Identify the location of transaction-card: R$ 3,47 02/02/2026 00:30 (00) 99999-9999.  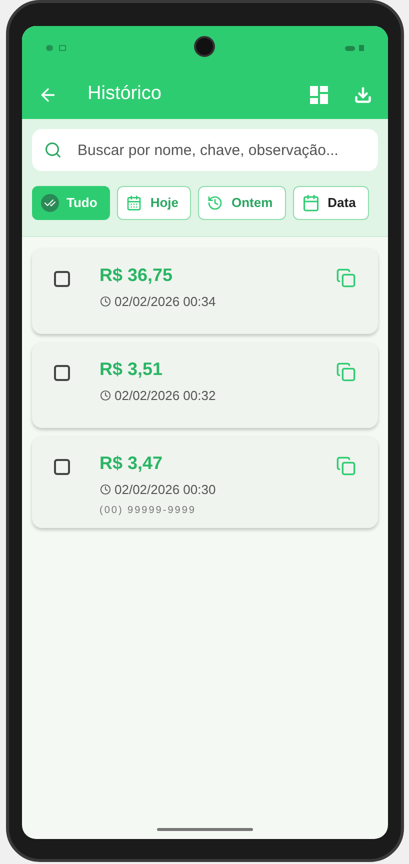
(205, 482).